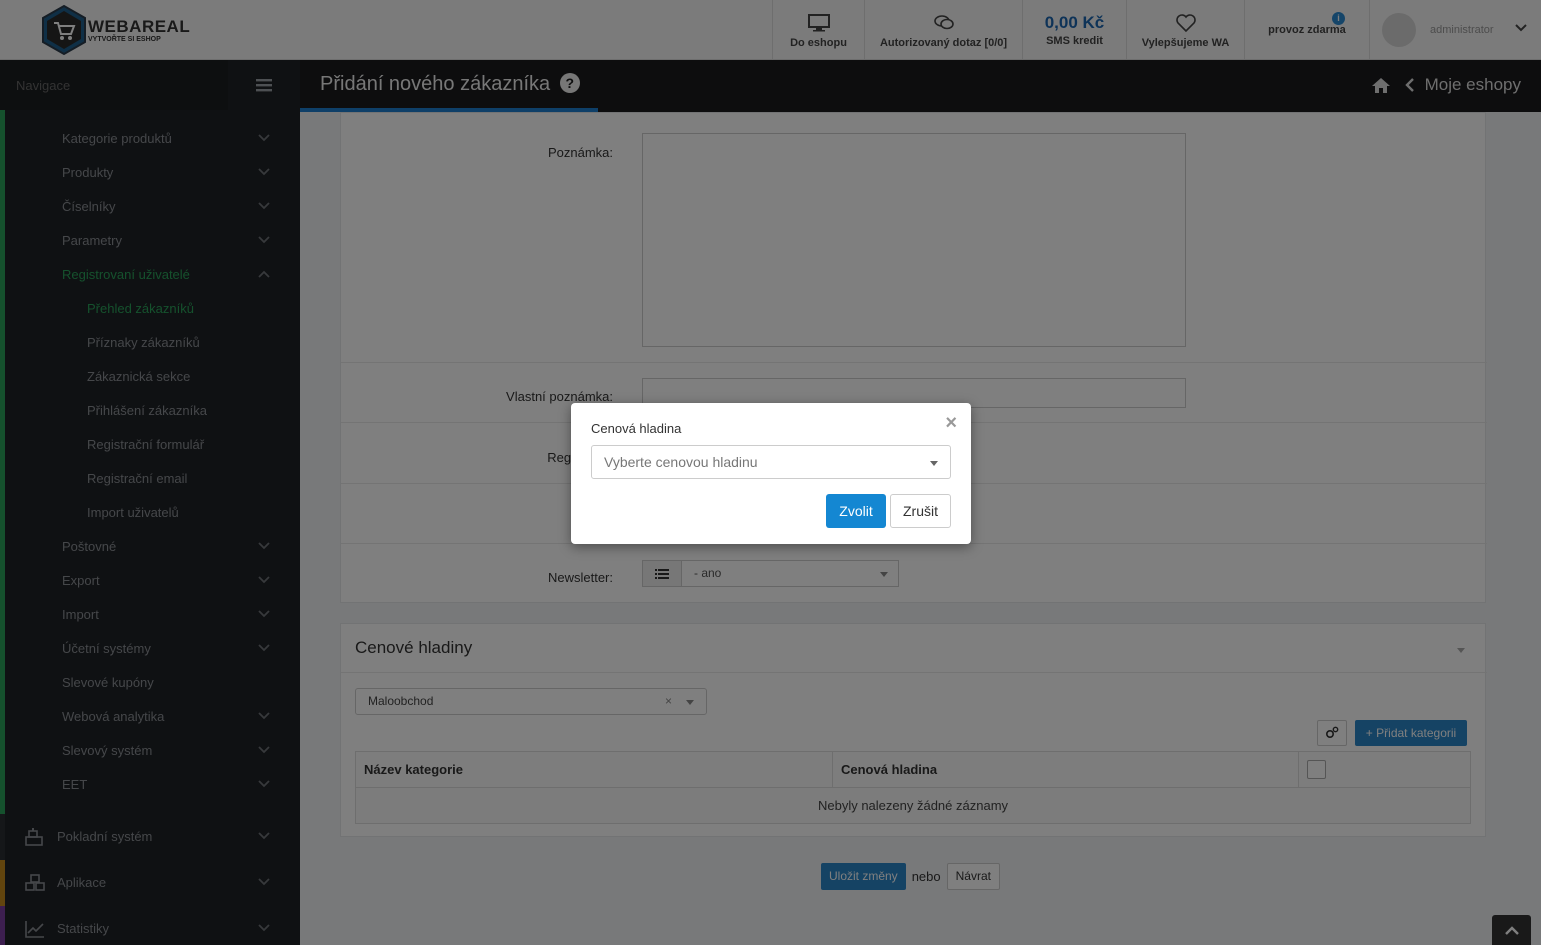 The width and height of the screenshot is (1541, 945). Describe the element at coordinates (856, 511) in the screenshot. I see `choose-button: Zvolit` at that location.